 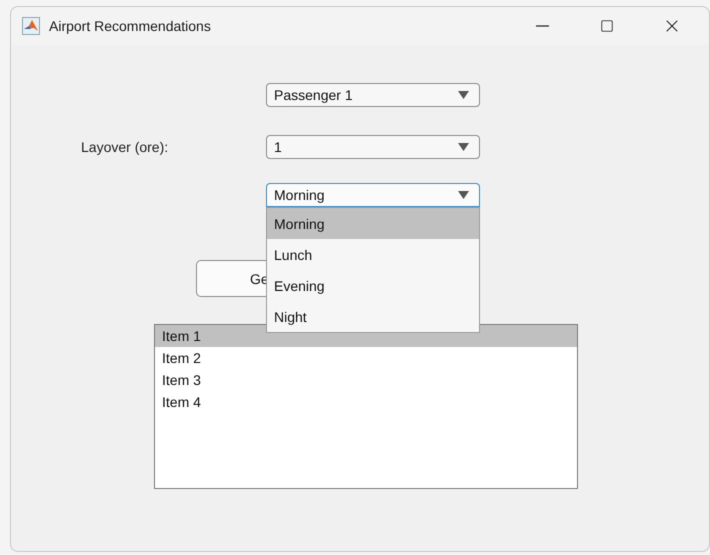 What do you see at coordinates (130, 26) in the screenshot?
I see `window-title: Airport Recommendations` at bounding box center [130, 26].